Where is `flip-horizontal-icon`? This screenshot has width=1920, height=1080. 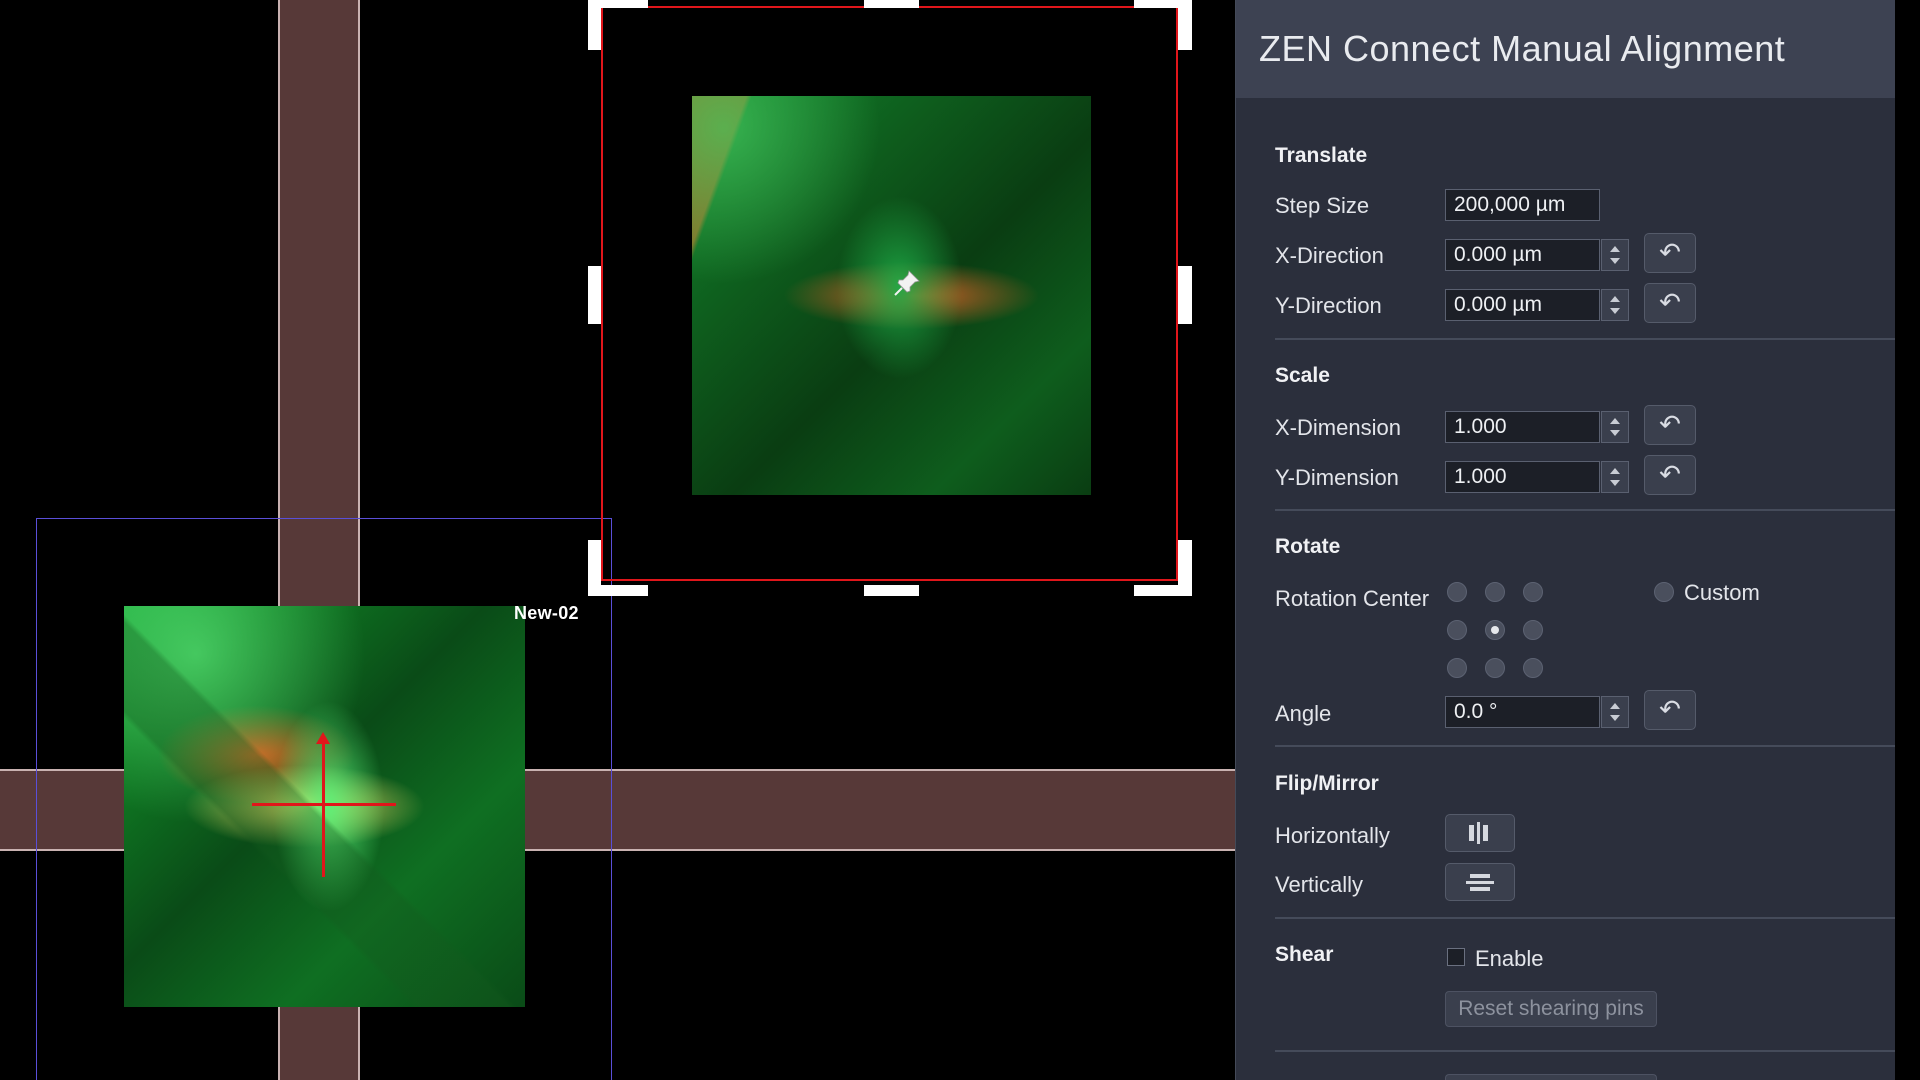
flip-horizontal-icon is located at coordinates (1478, 833).